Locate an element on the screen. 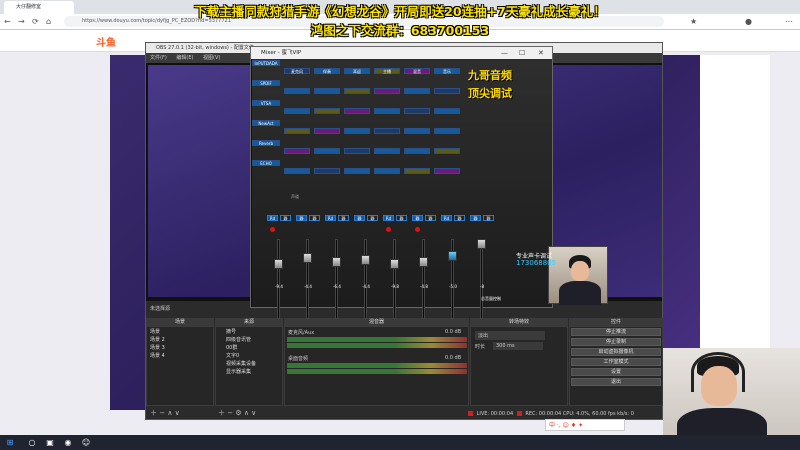 Image resolution: width=800 pixels, height=450 pixels. studio-mode-button: 工作室模式 is located at coordinates (616, 362).